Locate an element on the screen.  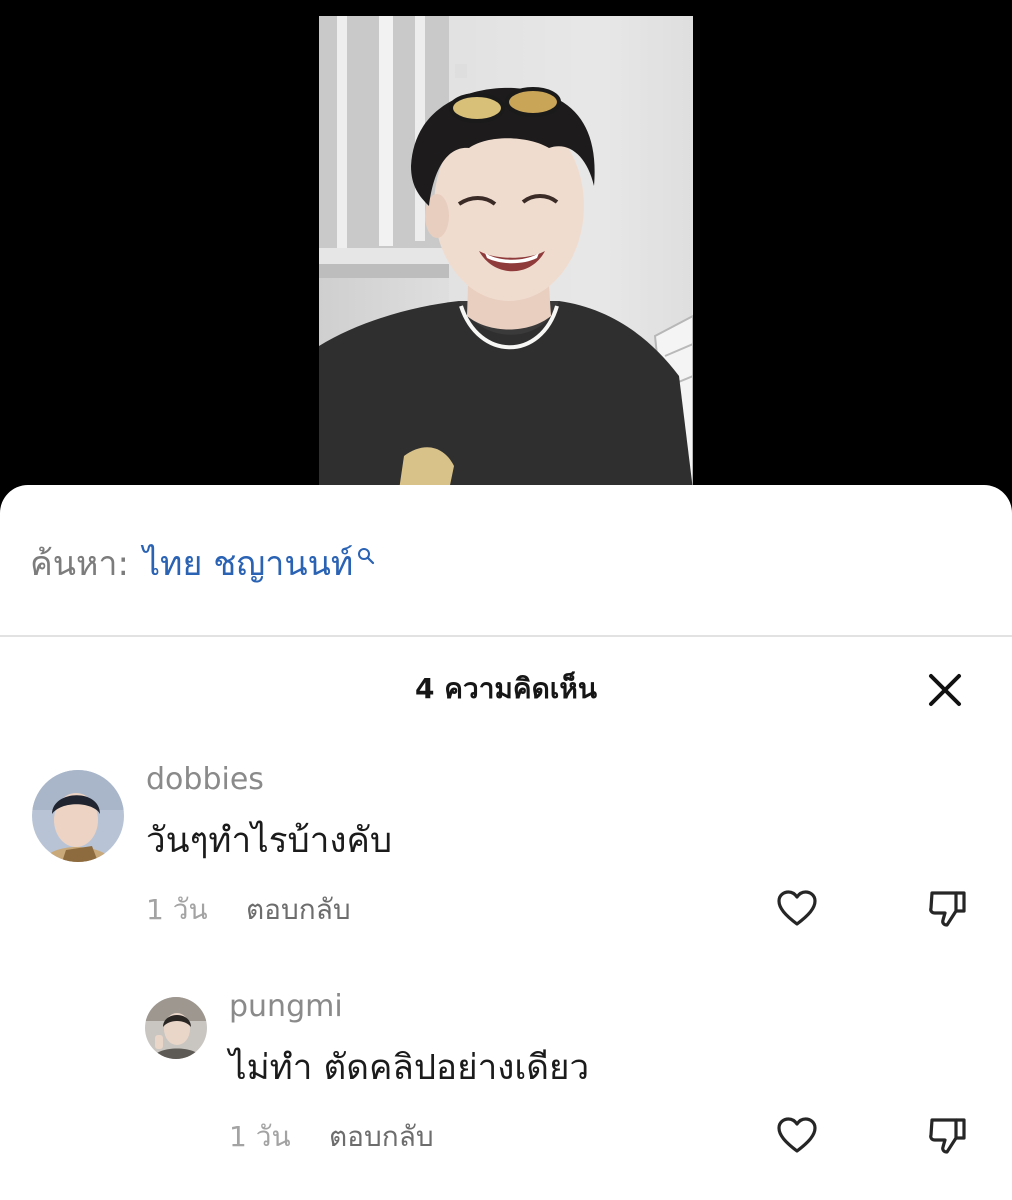
comment-text: ไม่ทำ ตัดคลิปอย่างเดียว is located at coordinates (409, 1068).